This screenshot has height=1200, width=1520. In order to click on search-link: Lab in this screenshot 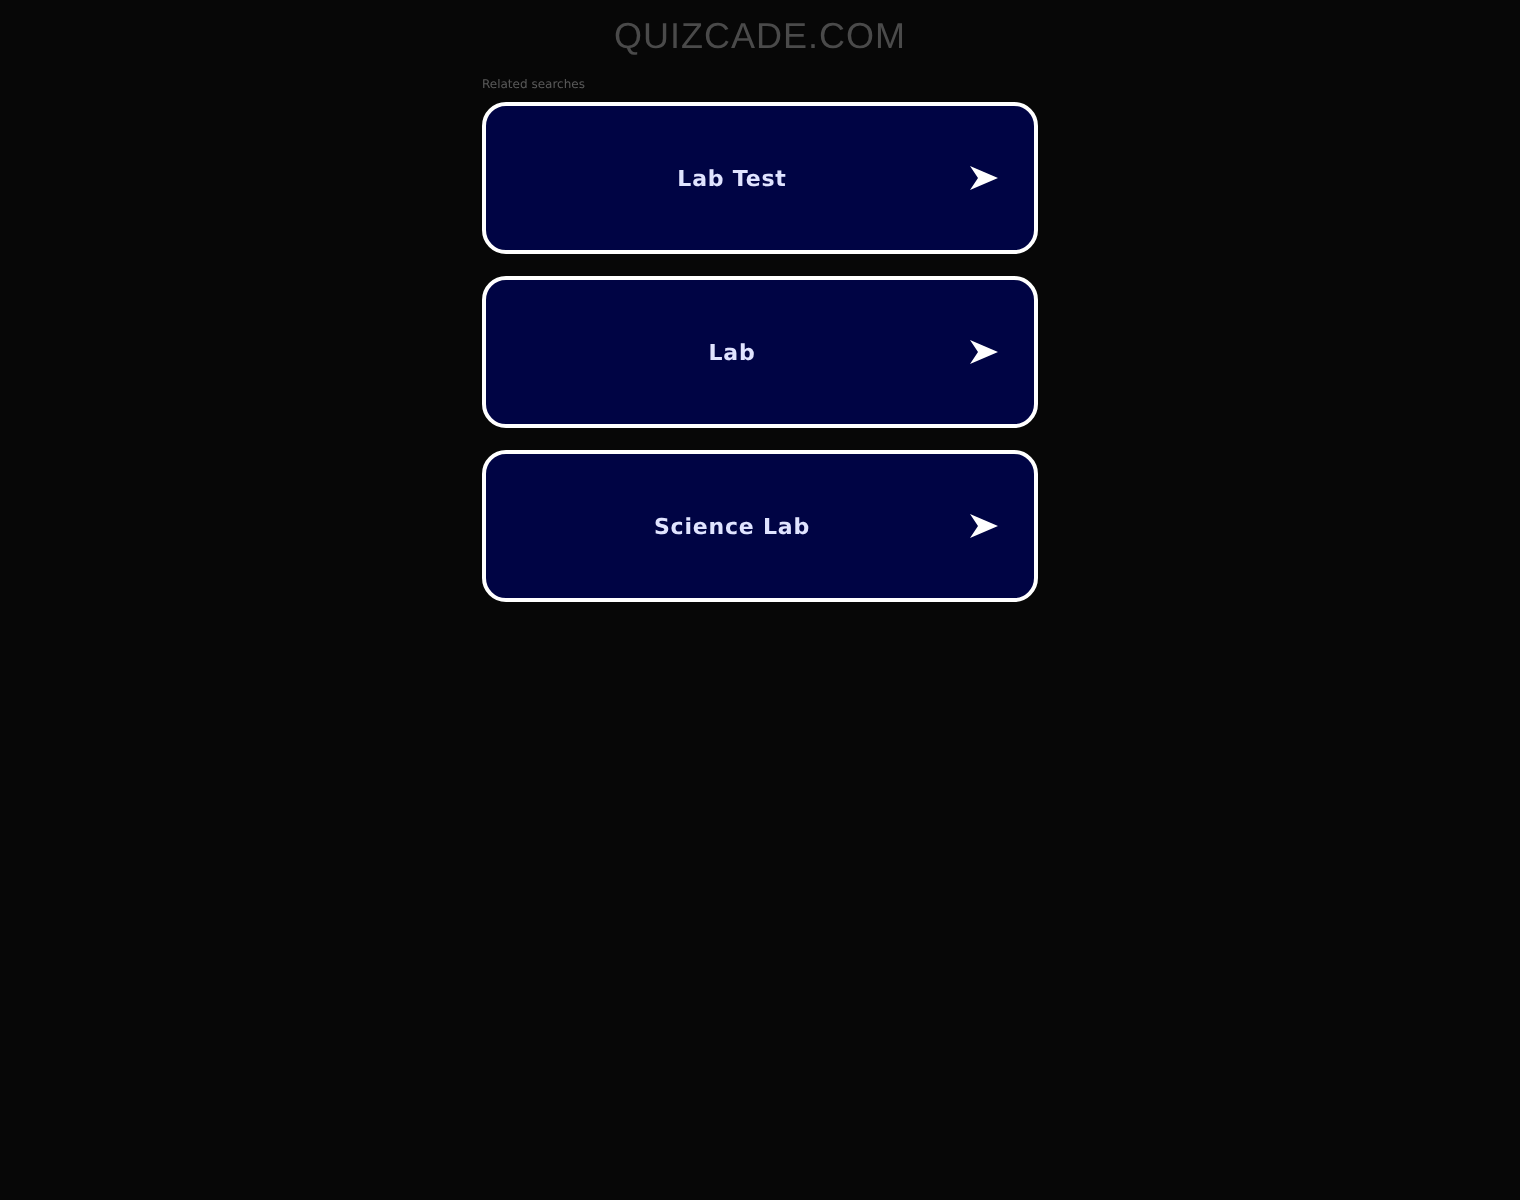, I will do `click(760, 352)`.